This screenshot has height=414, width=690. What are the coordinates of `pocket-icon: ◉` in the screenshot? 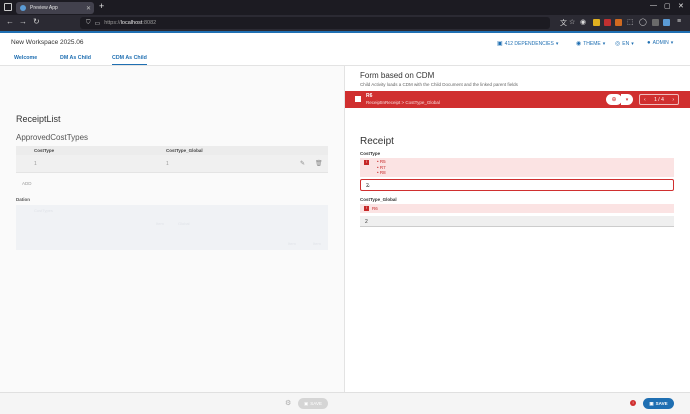 It's located at (583, 22).